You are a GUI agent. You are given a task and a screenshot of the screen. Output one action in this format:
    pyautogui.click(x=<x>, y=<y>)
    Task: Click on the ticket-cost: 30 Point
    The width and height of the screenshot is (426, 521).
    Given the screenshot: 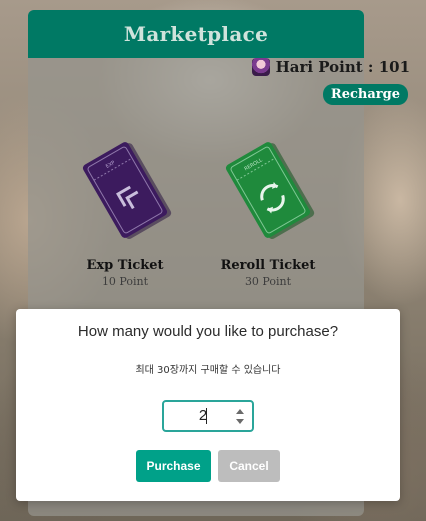 What is the action you would take?
    pyautogui.click(x=268, y=281)
    